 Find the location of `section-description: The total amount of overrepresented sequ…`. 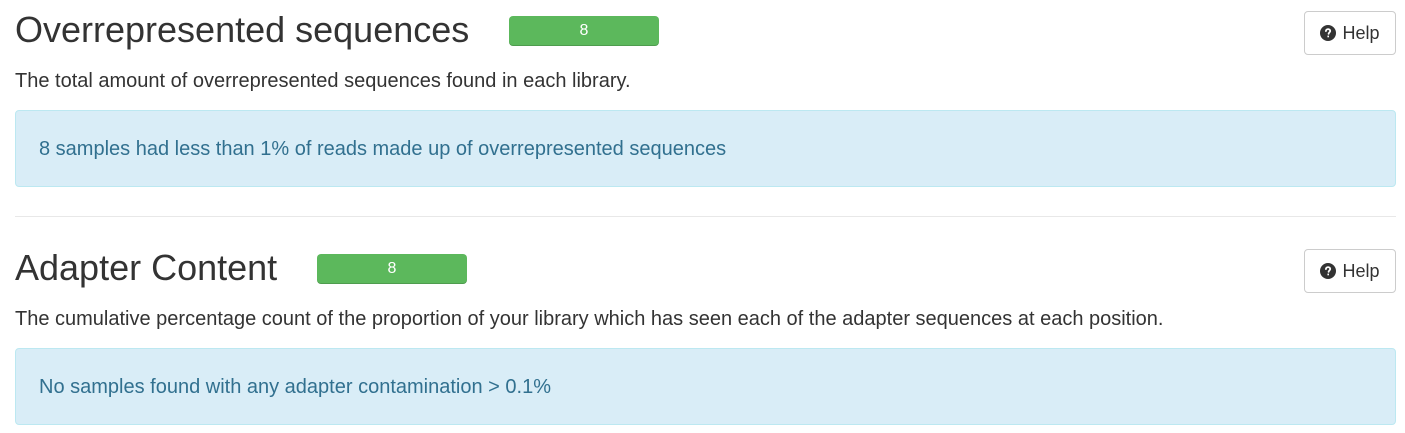

section-description: The total amount of overrepresented sequ… is located at coordinates (323, 81).